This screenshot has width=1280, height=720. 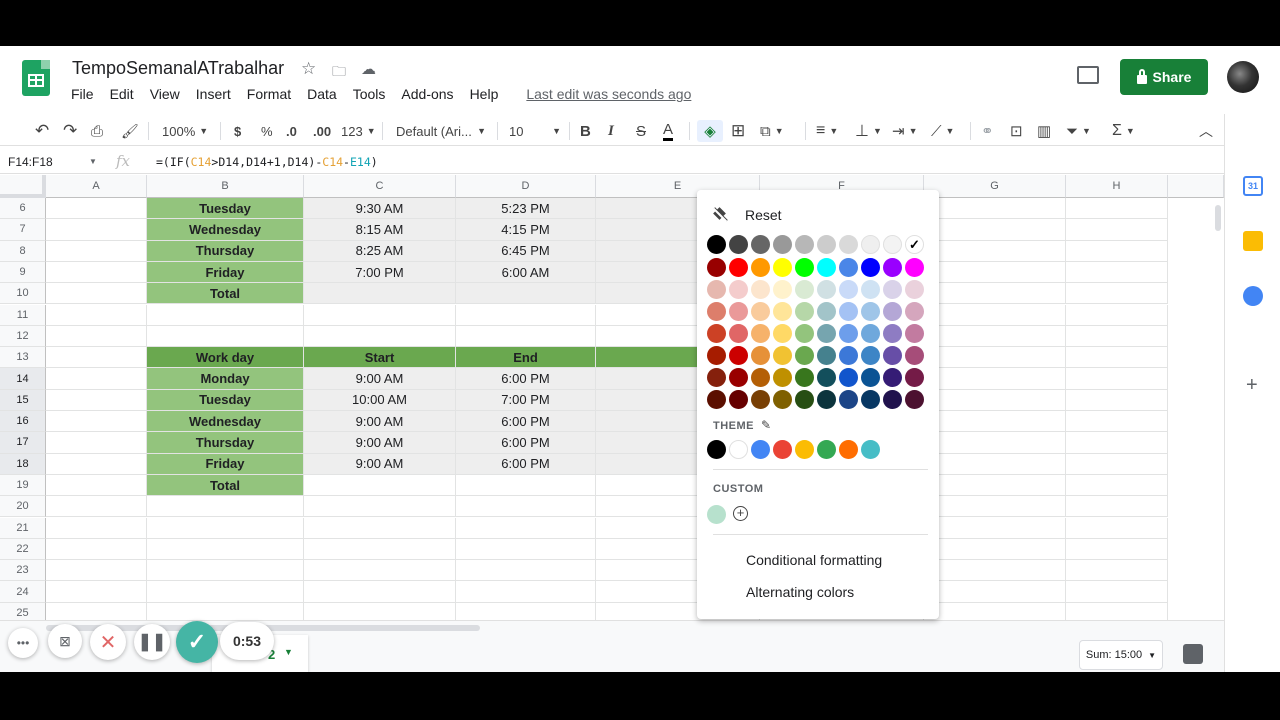 What do you see at coordinates (1117, 507) in the screenshot?
I see `cell-h20` at bounding box center [1117, 507].